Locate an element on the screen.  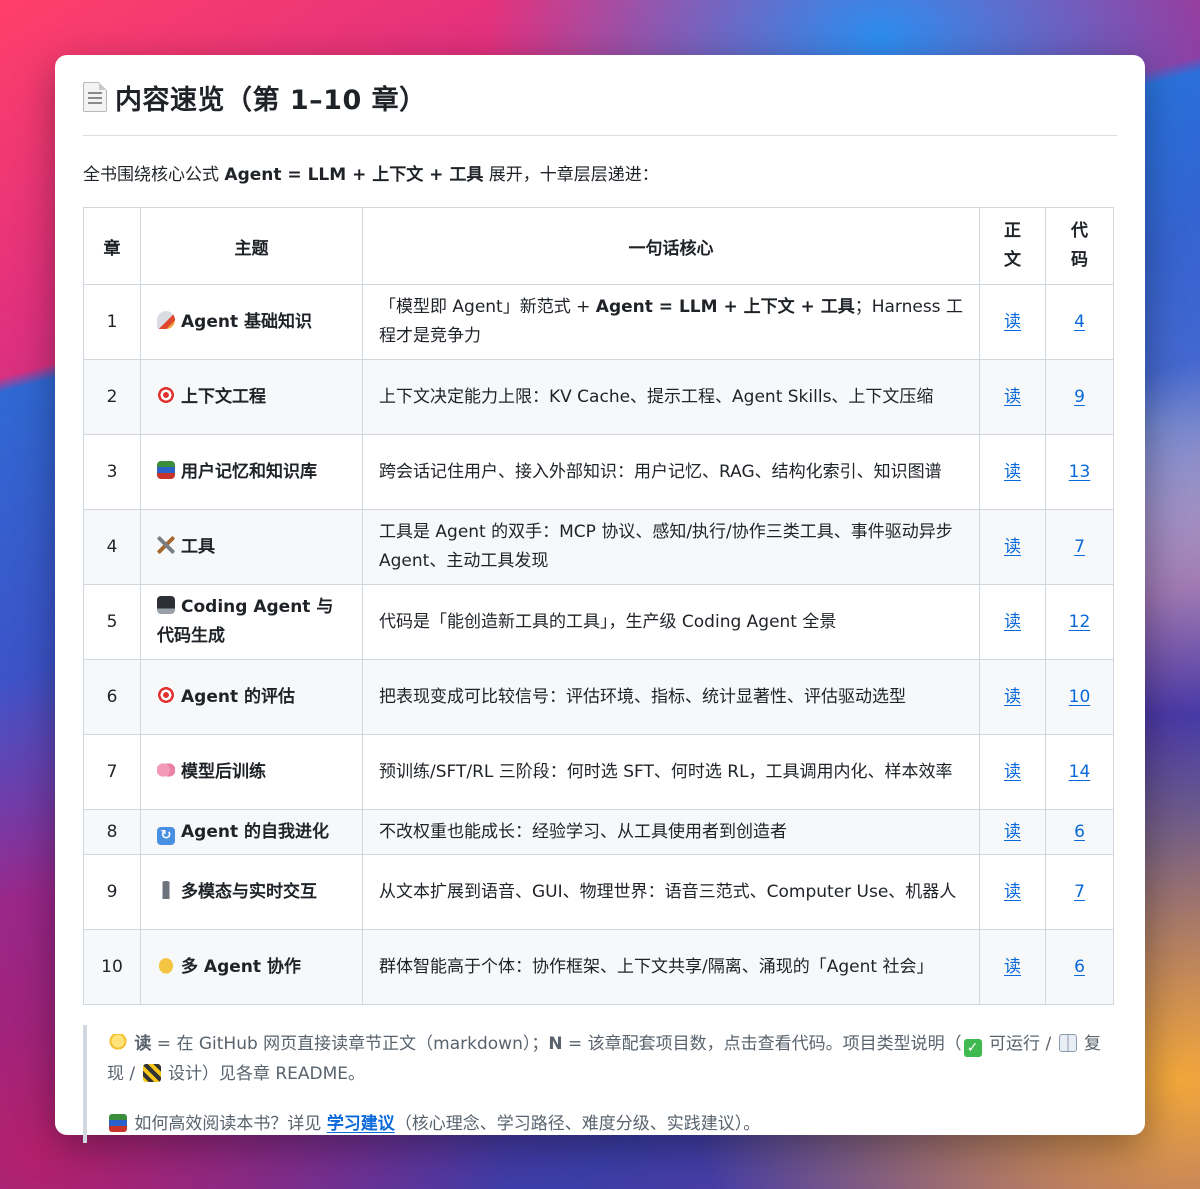
core-text: 从文本扩展到语音、GUI、物理世界：语音三范式、Computer Use、机器人 is located at coordinates (668, 891).